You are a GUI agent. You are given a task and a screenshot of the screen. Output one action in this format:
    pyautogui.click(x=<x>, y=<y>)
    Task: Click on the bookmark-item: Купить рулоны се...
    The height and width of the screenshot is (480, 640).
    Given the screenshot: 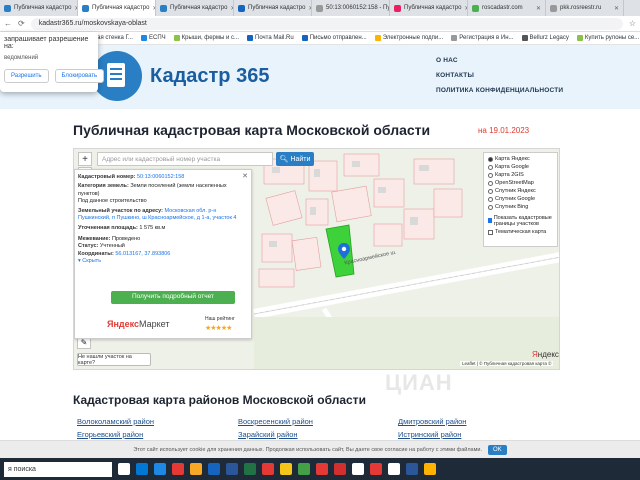 What is the action you would take?
    pyautogui.click(x=607, y=38)
    